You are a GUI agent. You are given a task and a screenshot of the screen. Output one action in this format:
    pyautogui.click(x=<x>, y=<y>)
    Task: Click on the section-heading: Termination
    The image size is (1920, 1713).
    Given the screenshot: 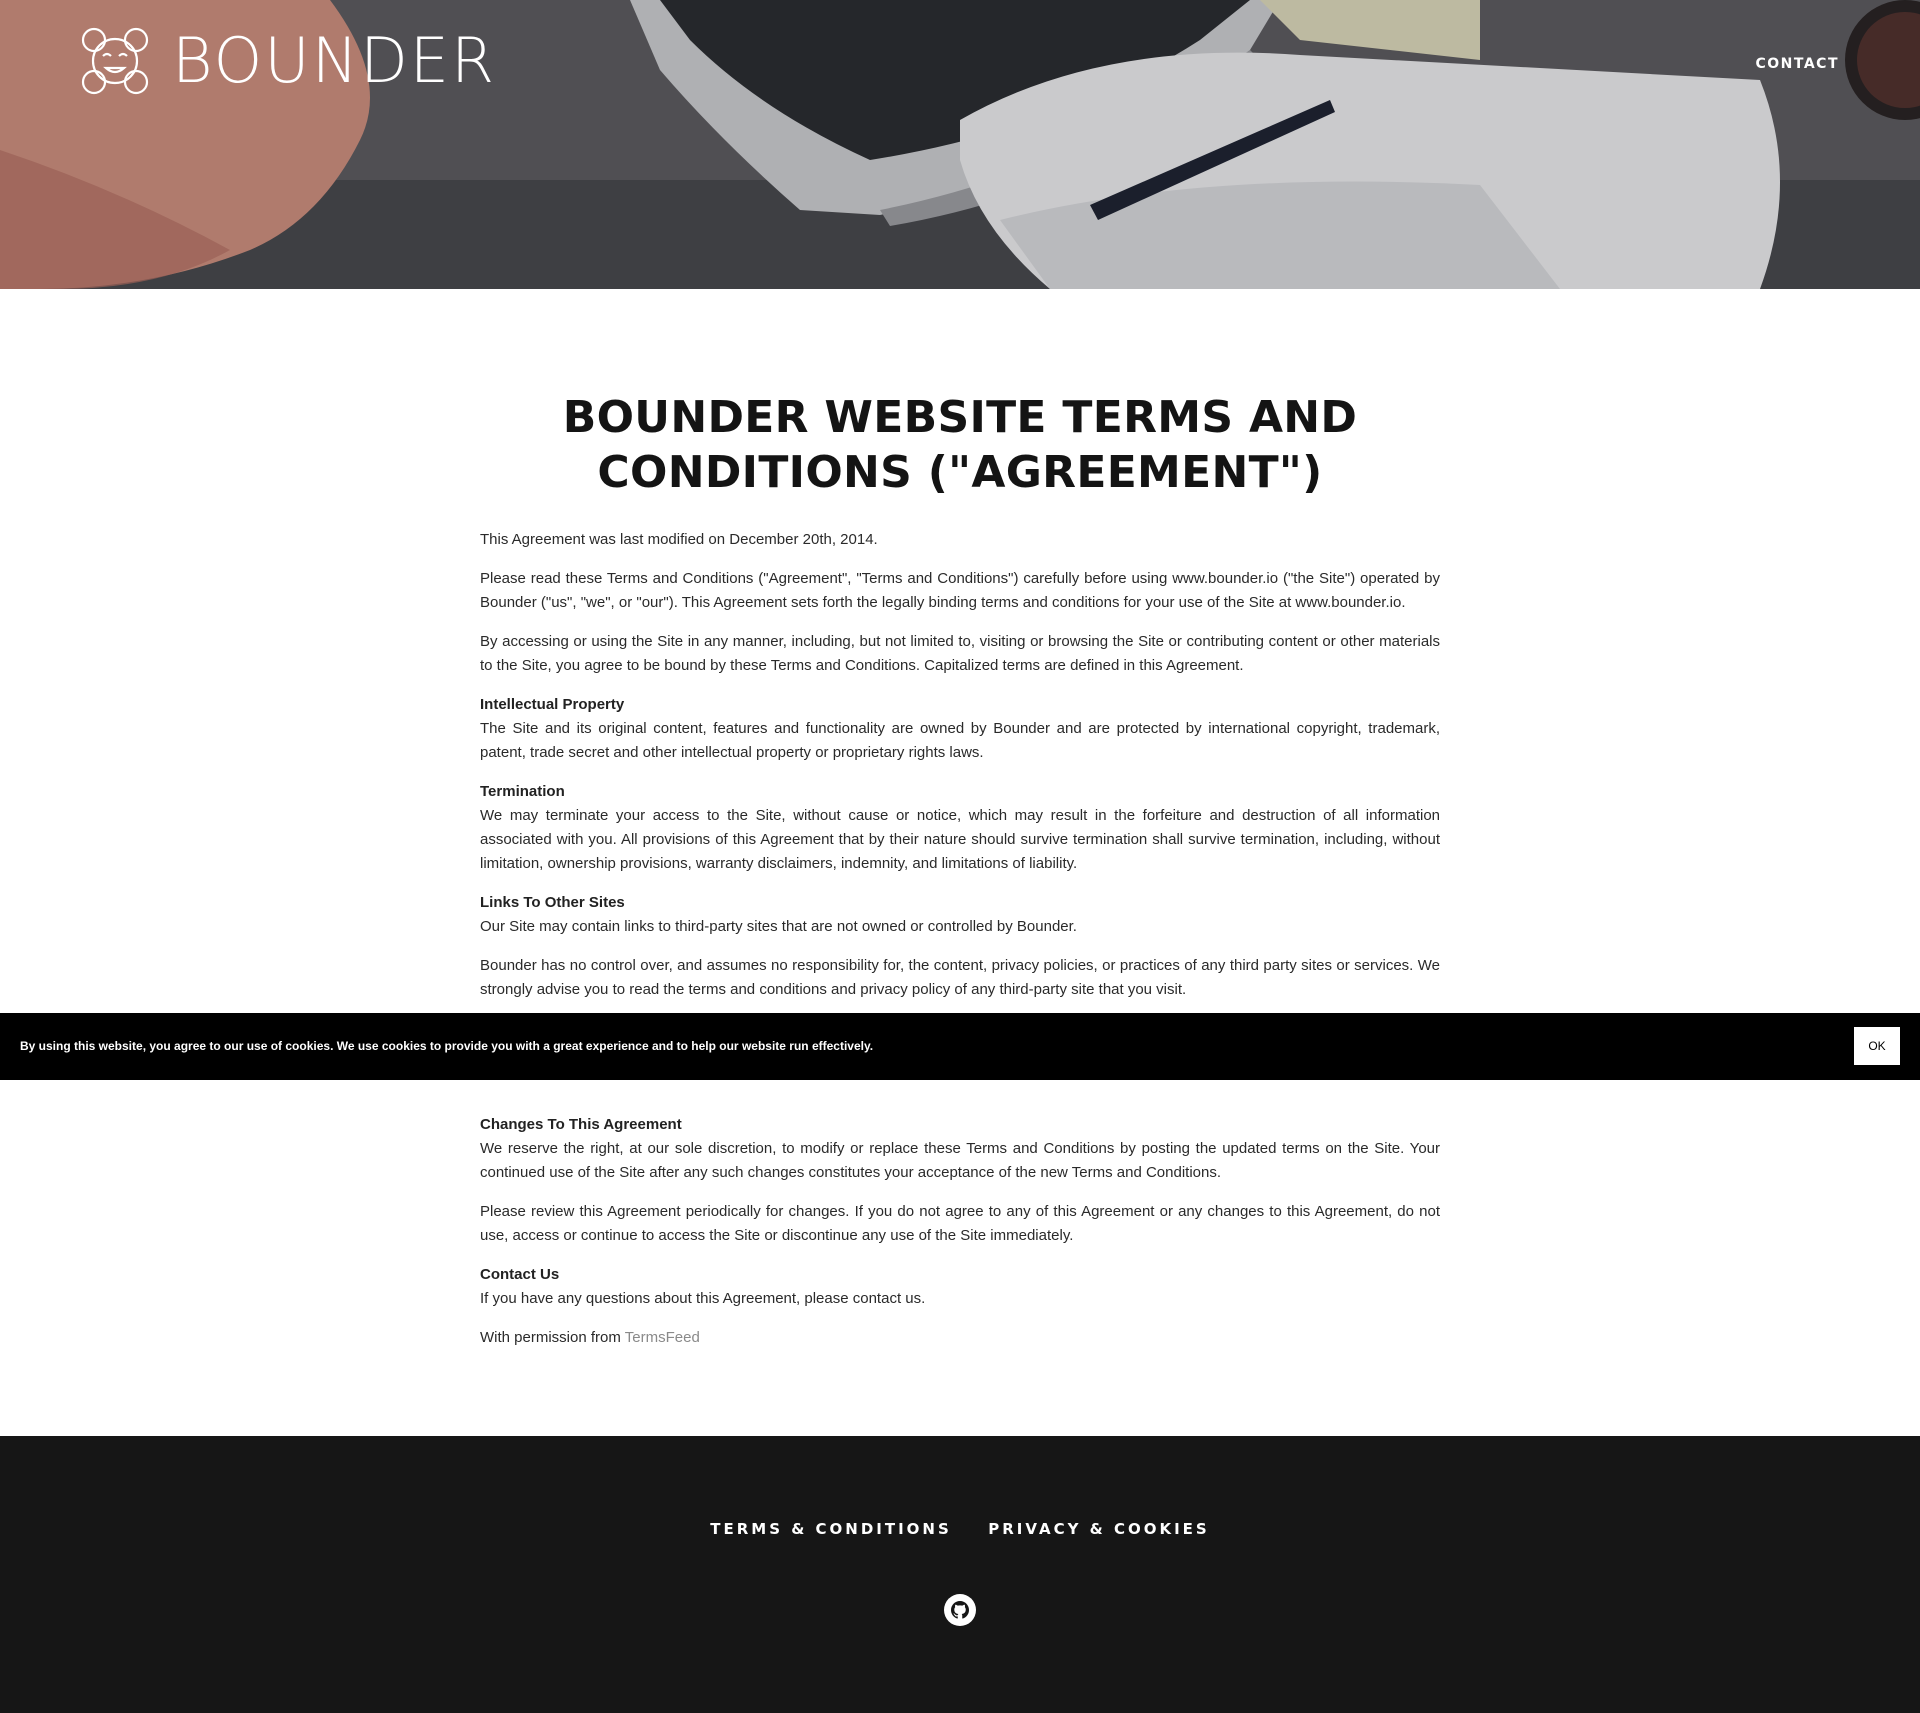 What is the action you would take?
    pyautogui.click(x=522, y=791)
    